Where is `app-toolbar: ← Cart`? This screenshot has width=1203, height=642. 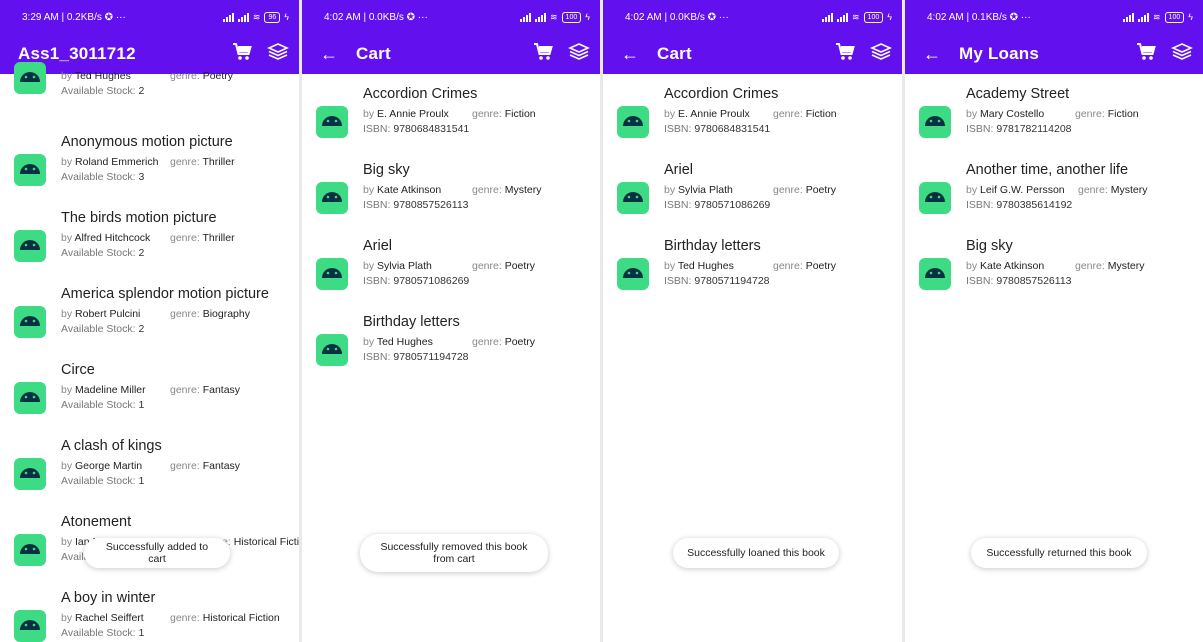 app-toolbar: ← Cart is located at coordinates (752, 54).